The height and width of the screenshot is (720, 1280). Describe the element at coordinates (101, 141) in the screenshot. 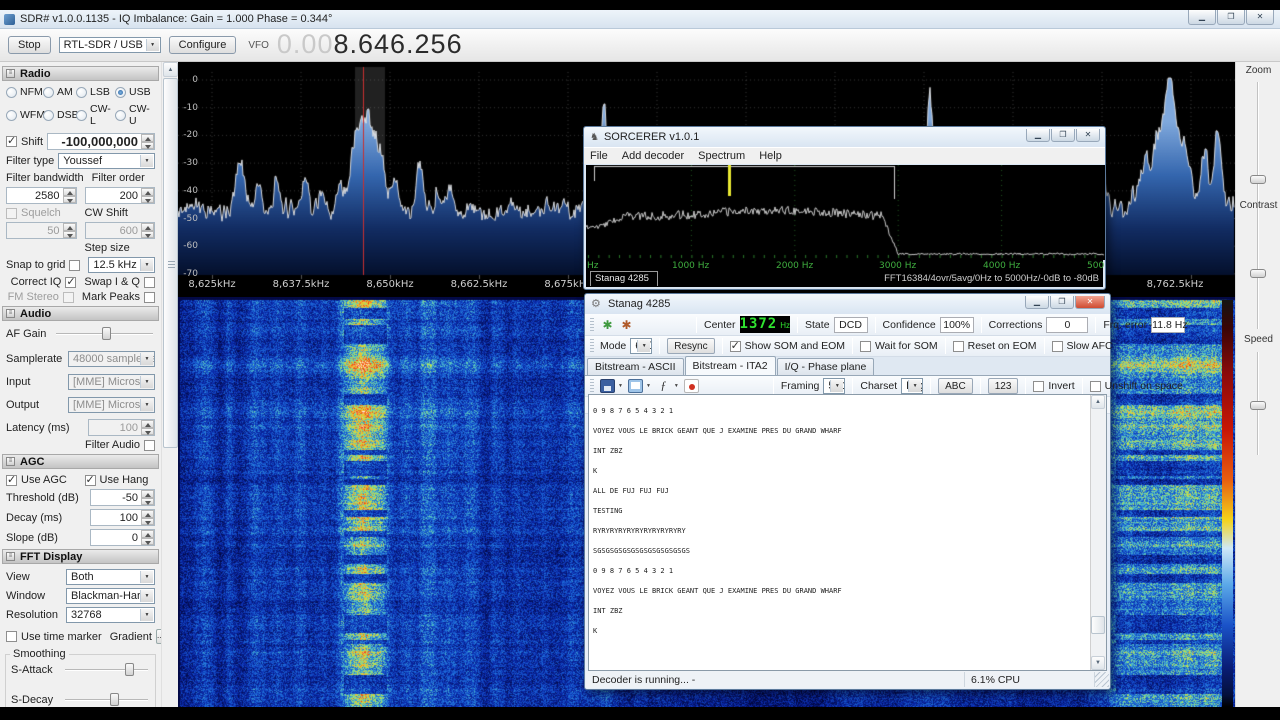

I see `shift-input: -100,000,000` at that location.